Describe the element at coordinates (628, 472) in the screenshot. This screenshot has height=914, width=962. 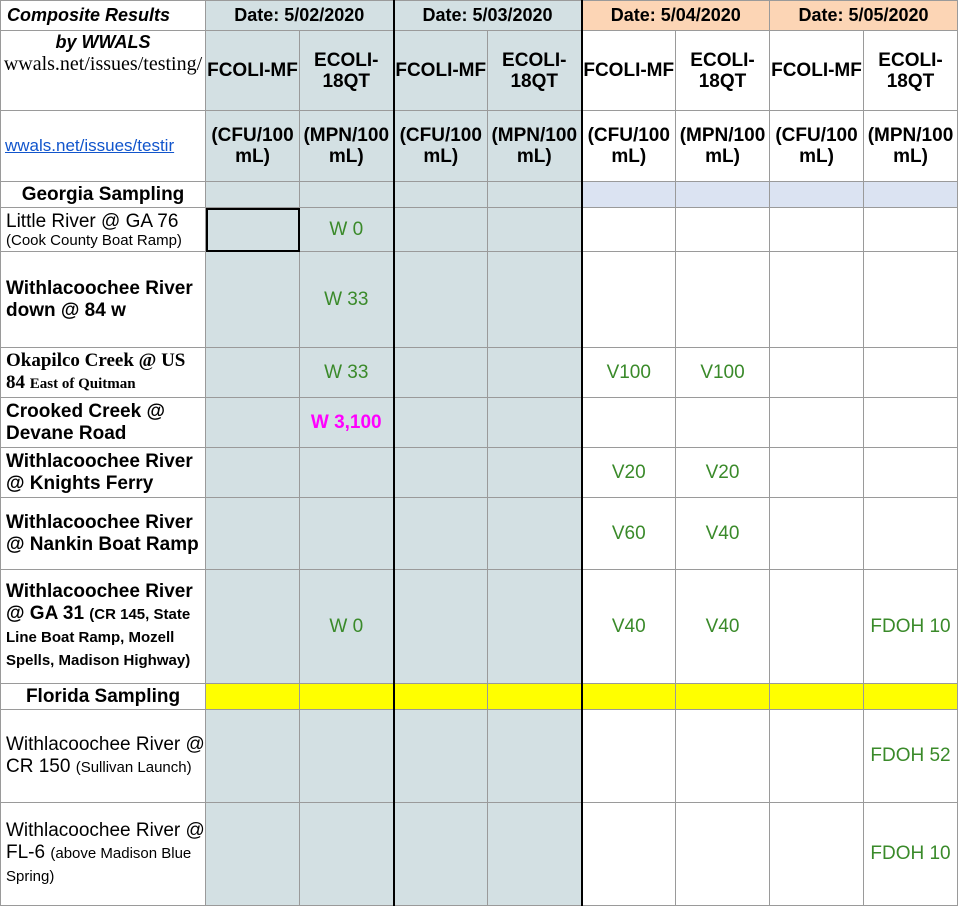
I see `value-cell: V20` at that location.